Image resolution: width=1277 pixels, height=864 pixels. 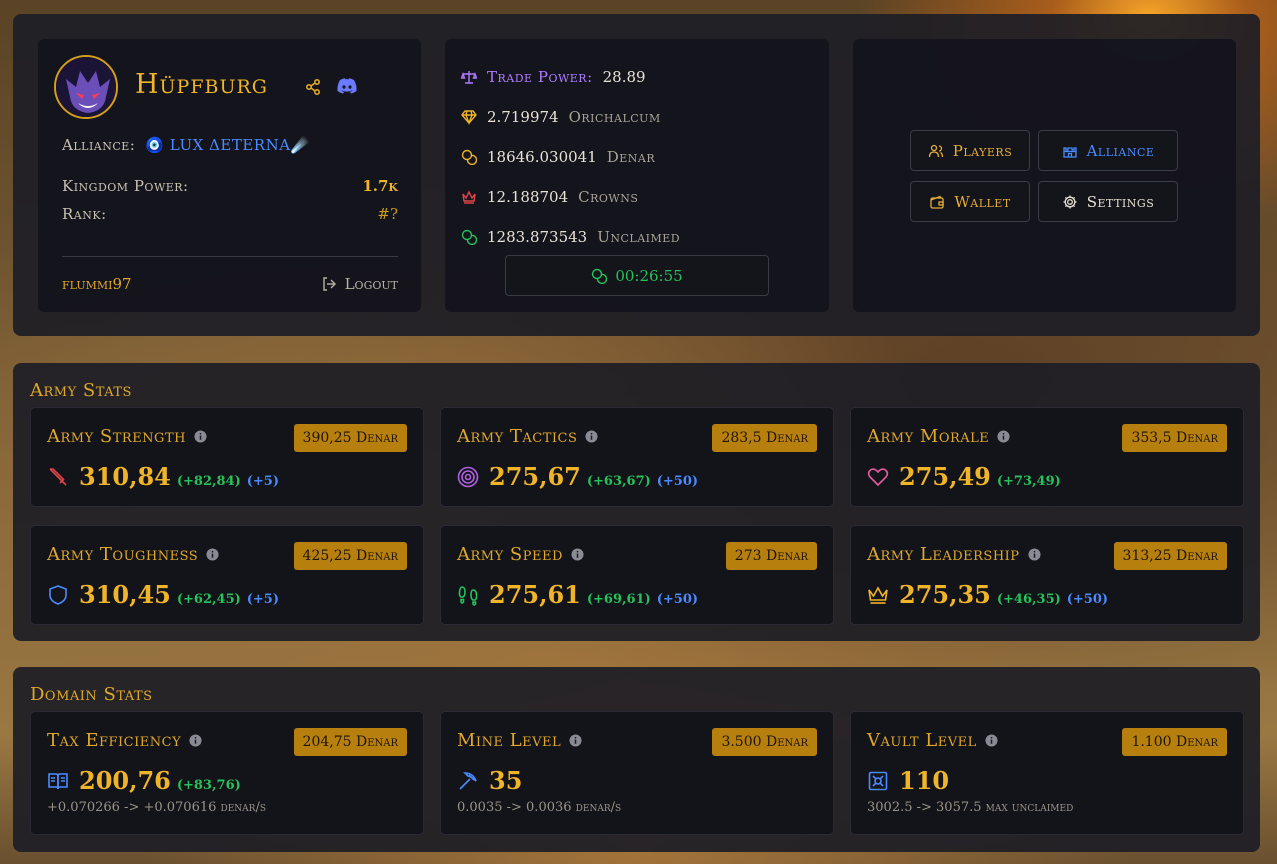 What do you see at coordinates (350, 742) in the screenshot?
I see `upgrade-price-button: 204,75 Denar` at bounding box center [350, 742].